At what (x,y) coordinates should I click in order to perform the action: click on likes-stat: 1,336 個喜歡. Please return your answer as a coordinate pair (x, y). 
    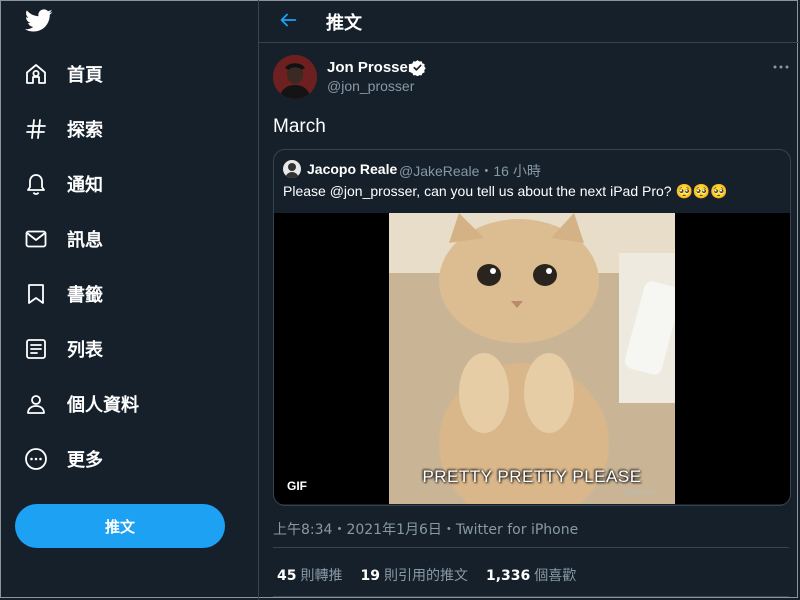
    Looking at the image, I should click on (531, 575).